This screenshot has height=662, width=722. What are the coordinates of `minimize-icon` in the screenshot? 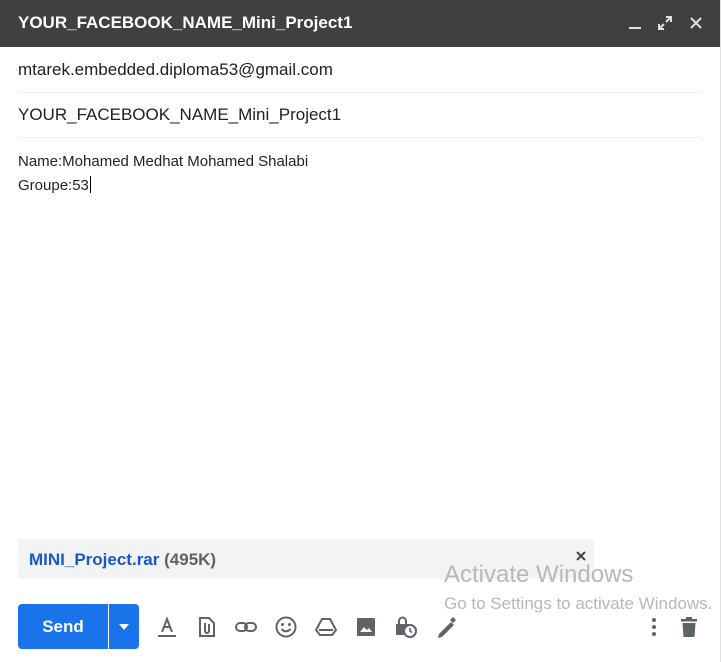 It's located at (635, 23).